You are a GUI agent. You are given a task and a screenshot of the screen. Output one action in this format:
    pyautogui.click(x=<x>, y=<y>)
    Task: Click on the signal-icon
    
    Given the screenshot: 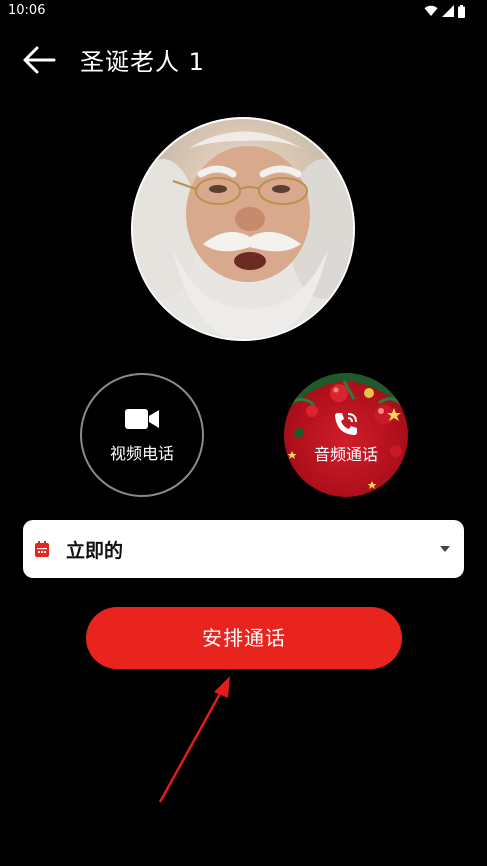 What is the action you would take?
    pyautogui.click(x=448, y=11)
    